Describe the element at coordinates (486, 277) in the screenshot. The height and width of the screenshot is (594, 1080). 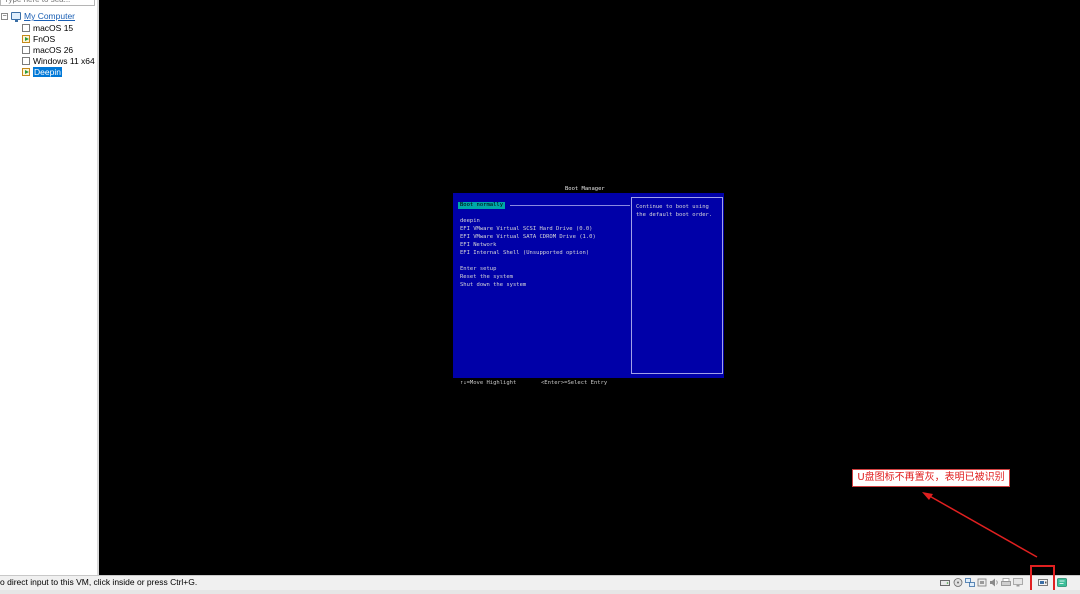
I see `boot-option: Reset the system` at that location.